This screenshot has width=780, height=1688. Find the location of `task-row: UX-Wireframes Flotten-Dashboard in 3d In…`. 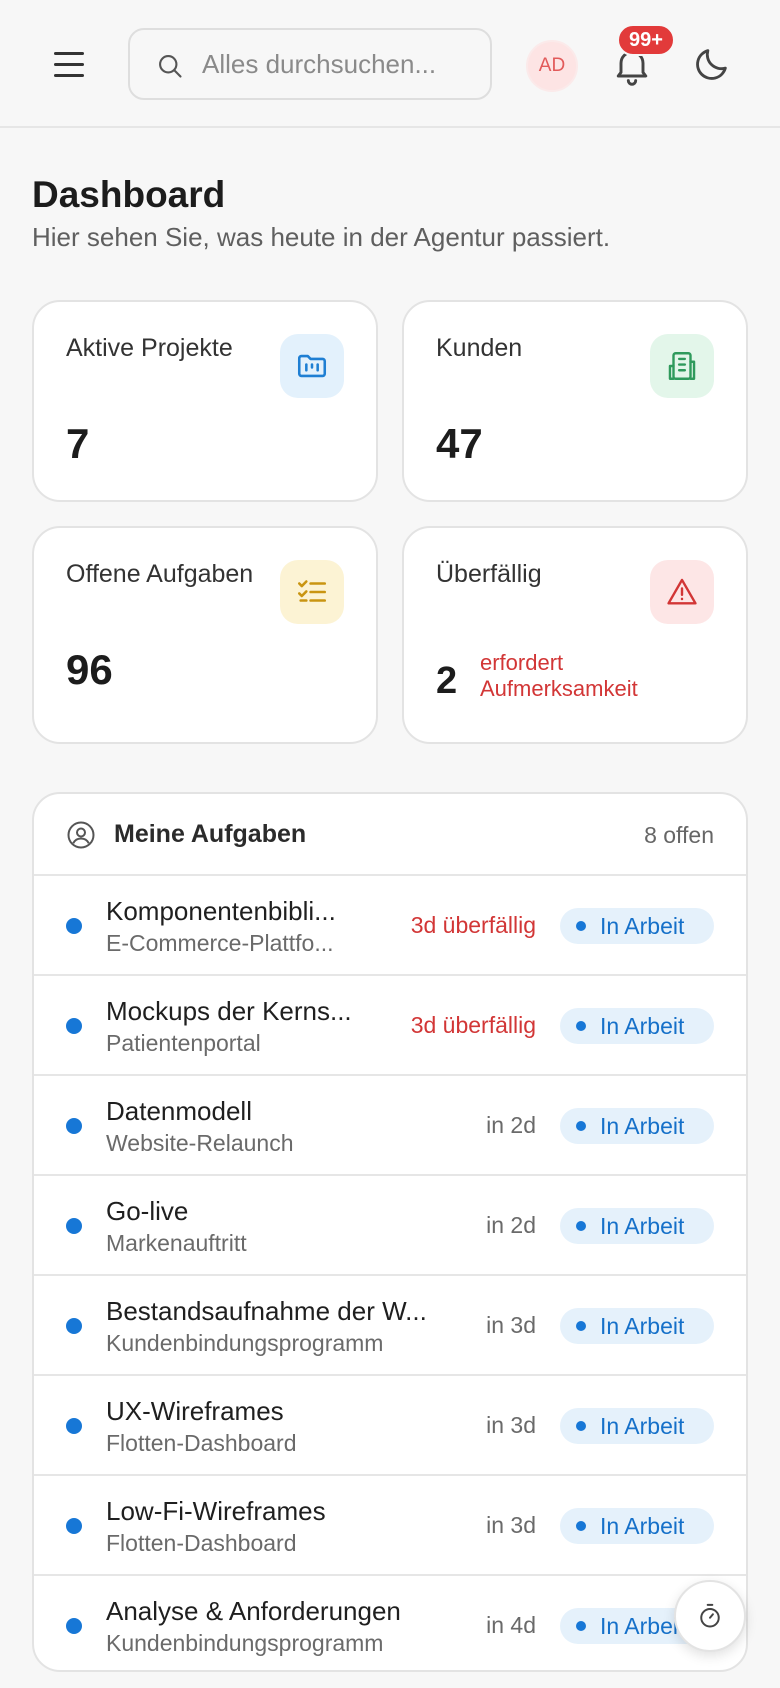

task-row: UX-Wireframes Flotten-Dashboard in 3d In… is located at coordinates (390, 1426).